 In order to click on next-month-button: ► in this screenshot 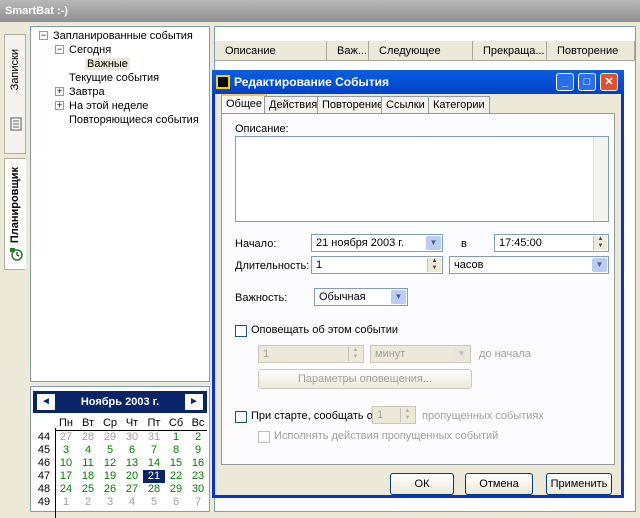, I will do `click(194, 402)`.